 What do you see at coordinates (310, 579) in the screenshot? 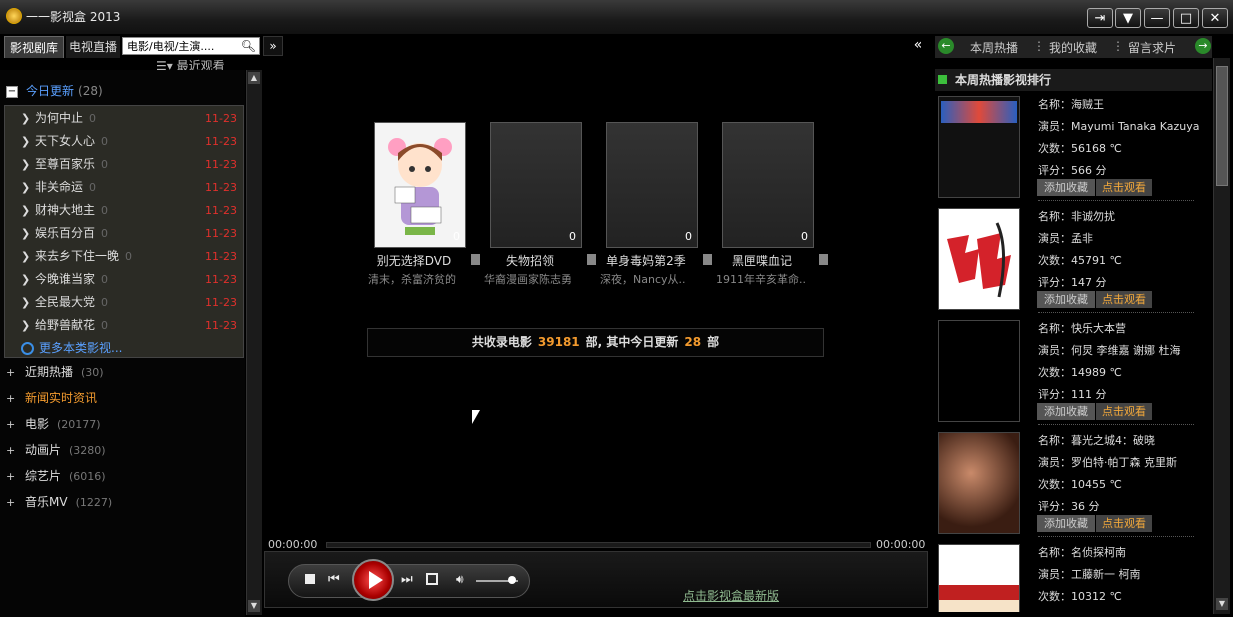
I see `stop-icon` at bounding box center [310, 579].